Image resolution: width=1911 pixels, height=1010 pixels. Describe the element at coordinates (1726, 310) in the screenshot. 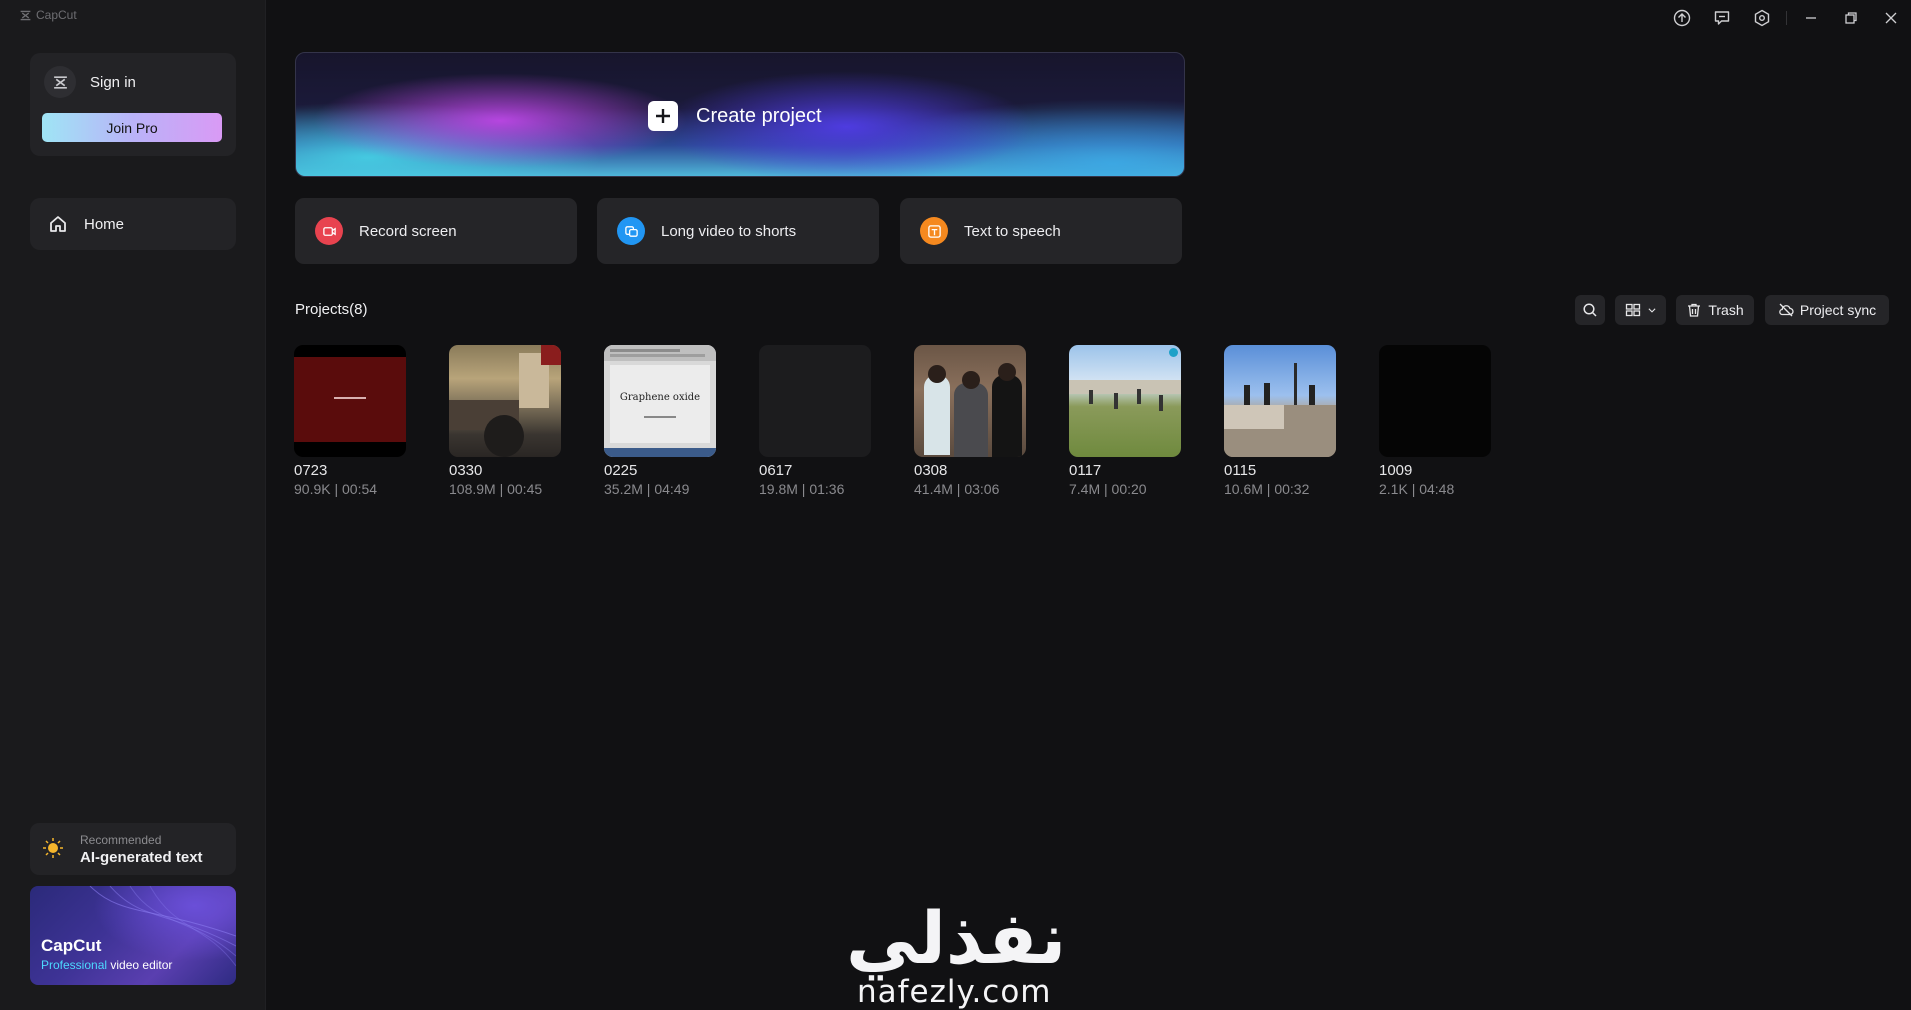

I see `trash-label: Trash` at that location.